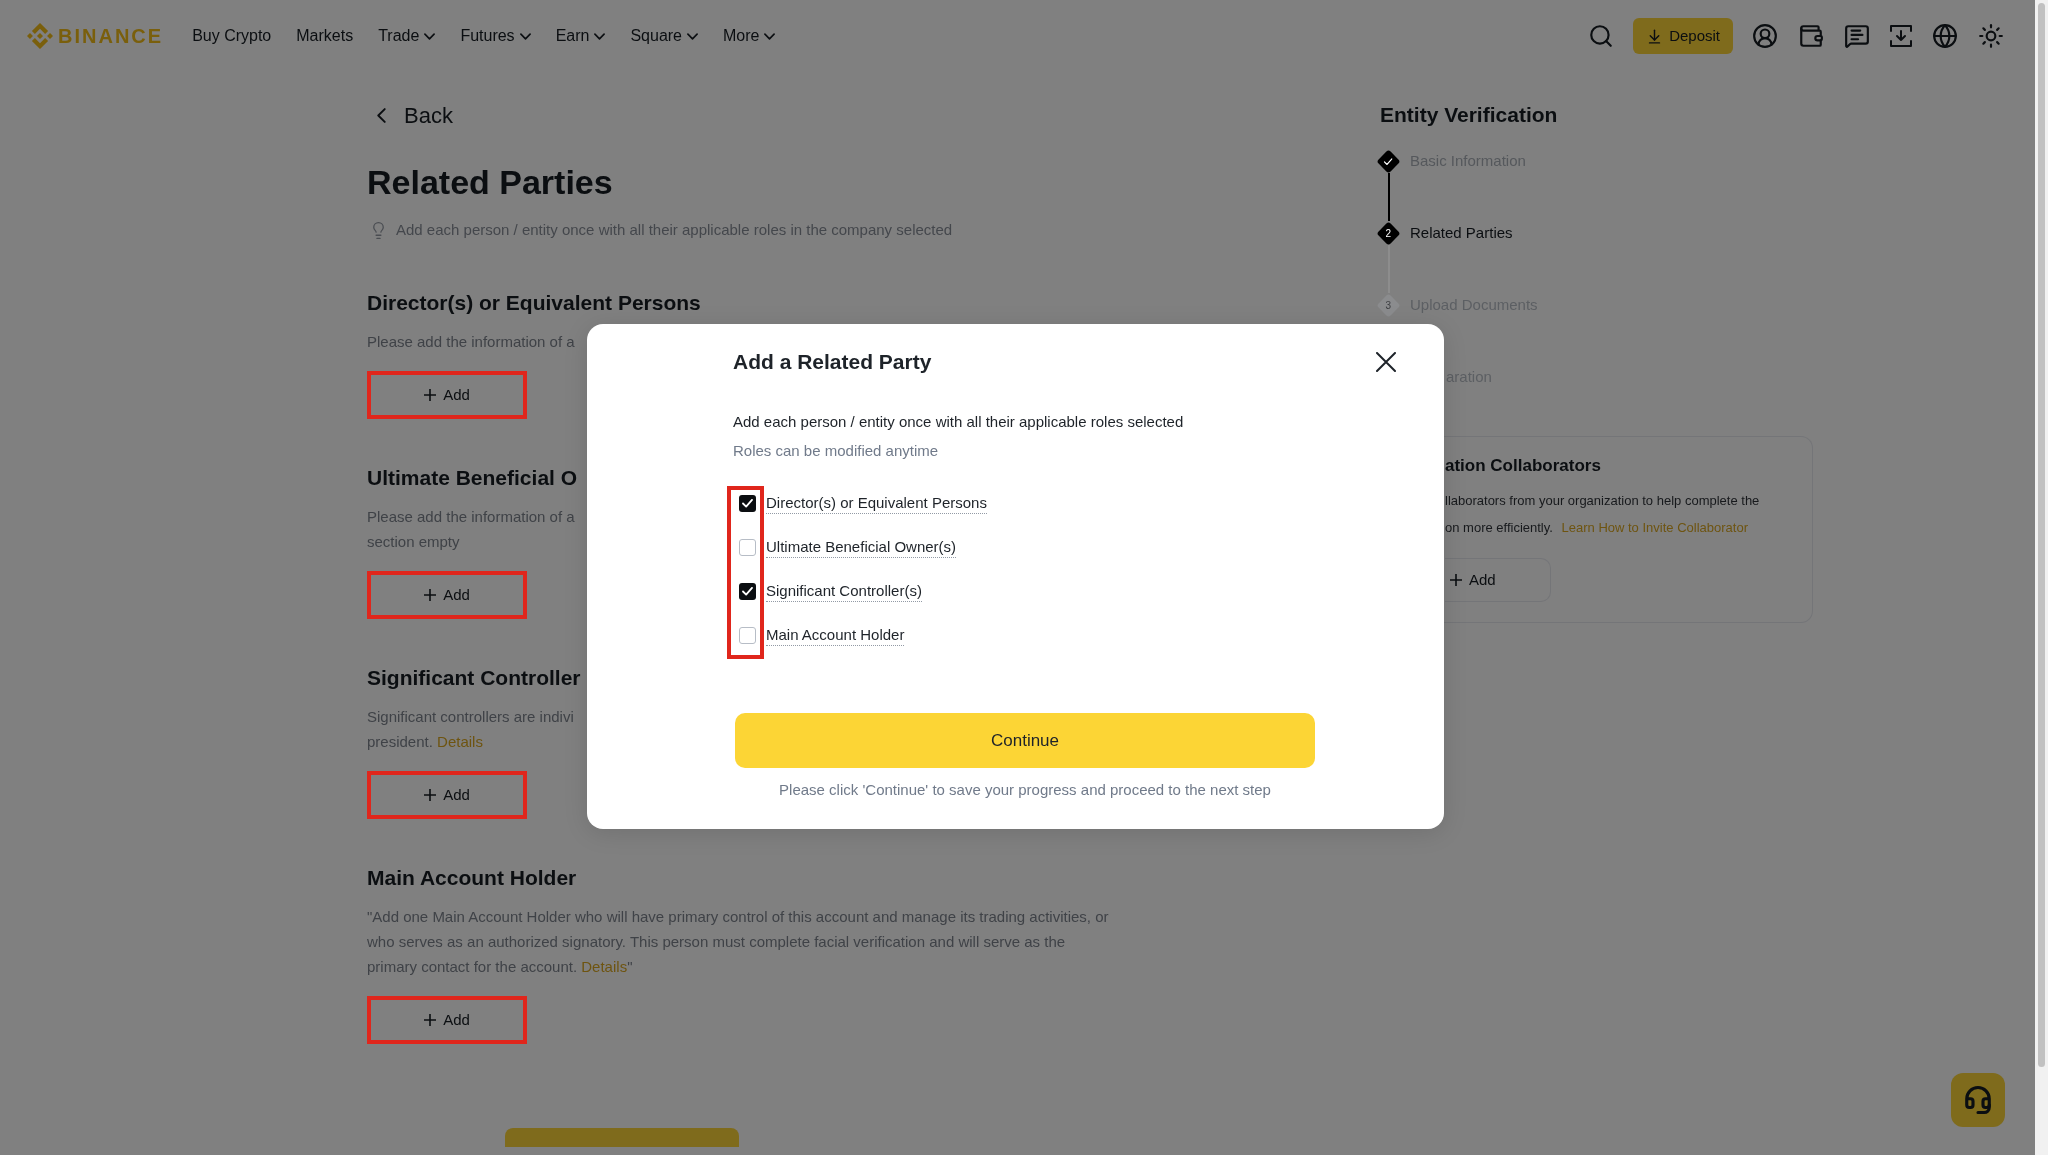  Describe the element at coordinates (381, 115) in the screenshot. I see `chevron-left-icon` at that location.